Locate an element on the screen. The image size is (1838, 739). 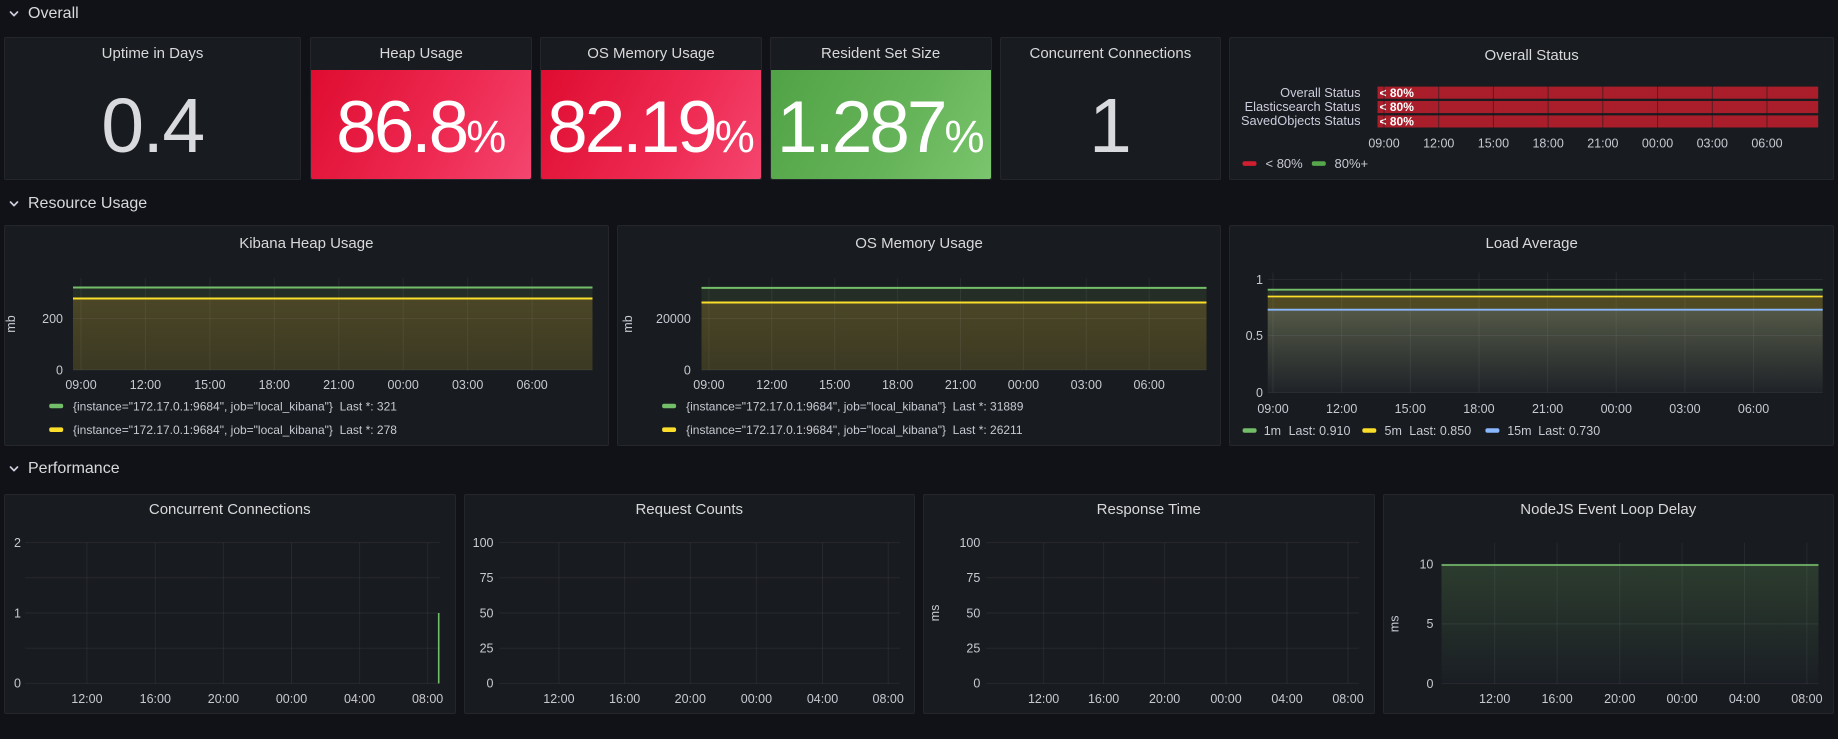
svg-text: 15m is located at coordinates (1519, 430).